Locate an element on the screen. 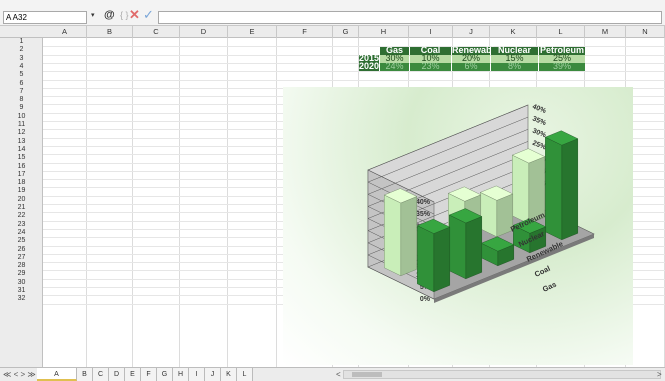  row-header-17: 17 is located at coordinates (21, 175).